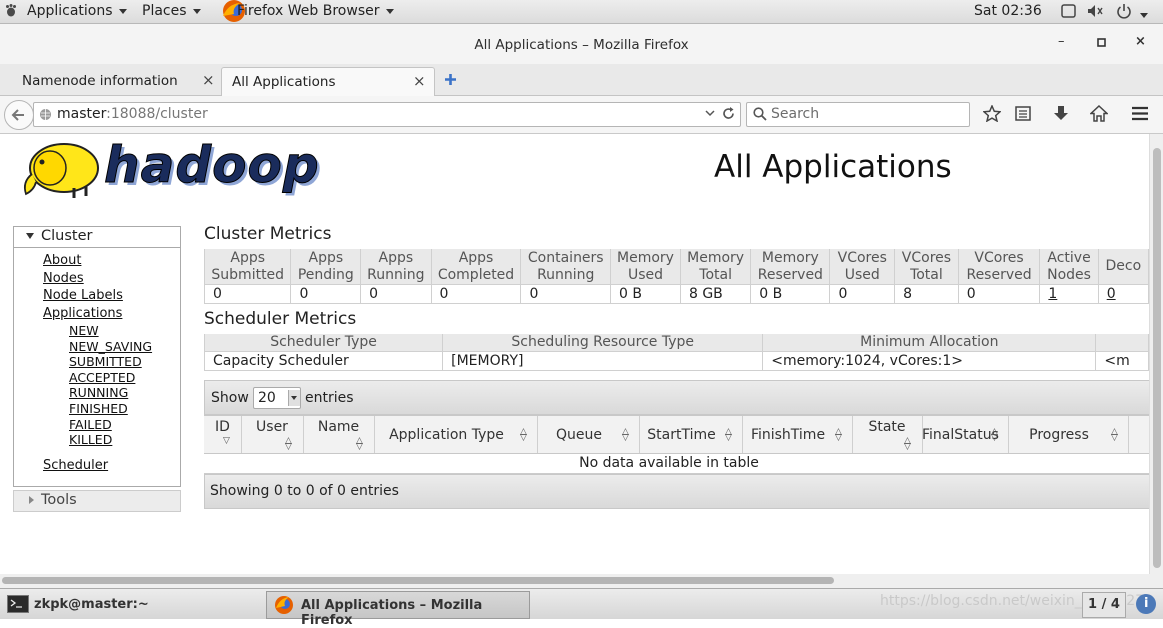 This screenshot has height=628, width=1163. Describe the element at coordinates (1101, 43) in the screenshot. I see `maximize-button` at that location.